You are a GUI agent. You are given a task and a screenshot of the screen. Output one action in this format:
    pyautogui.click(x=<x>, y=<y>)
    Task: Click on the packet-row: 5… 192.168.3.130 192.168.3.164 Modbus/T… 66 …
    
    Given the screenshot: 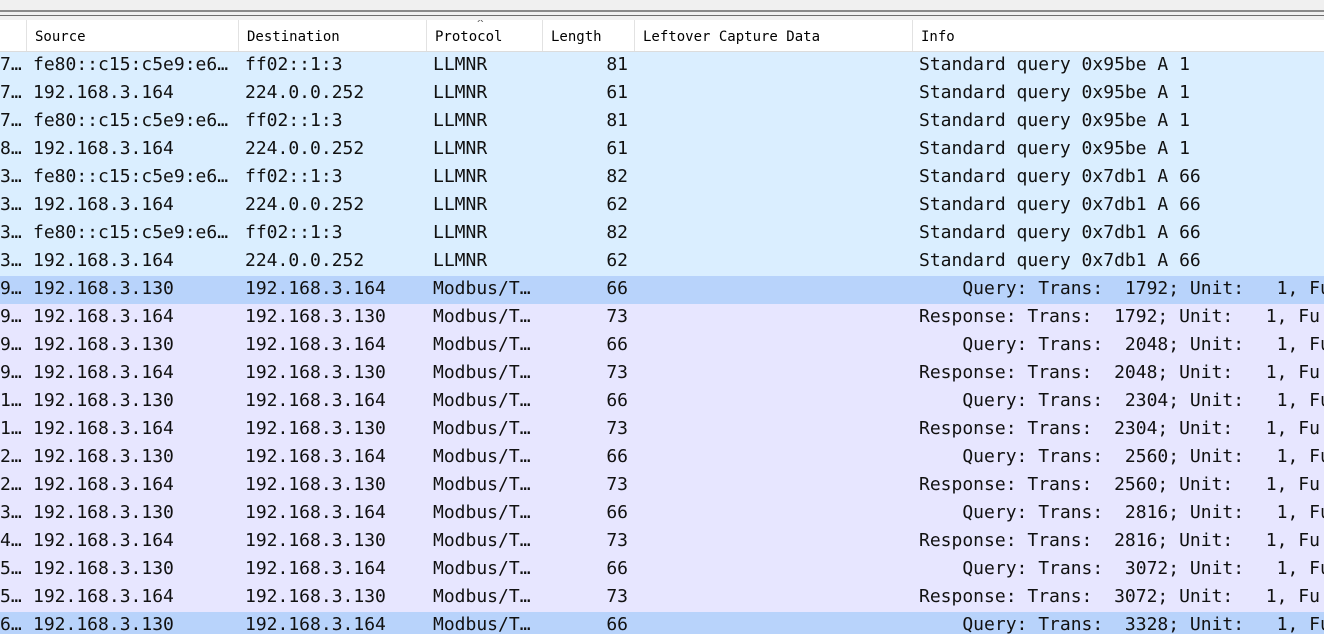 What is the action you would take?
    pyautogui.click(x=662, y=570)
    